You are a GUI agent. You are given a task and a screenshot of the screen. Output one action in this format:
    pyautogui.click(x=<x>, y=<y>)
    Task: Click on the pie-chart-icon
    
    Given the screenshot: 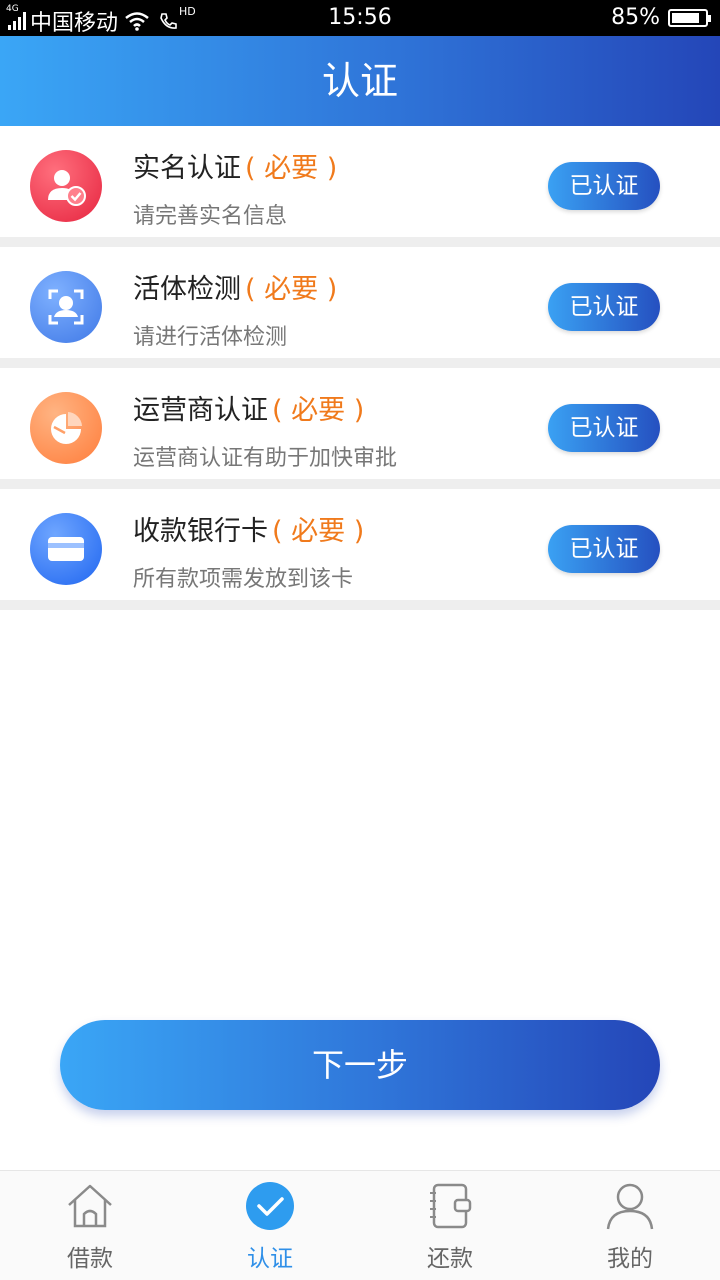 What is the action you would take?
    pyautogui.click(x=66, y=428)
    